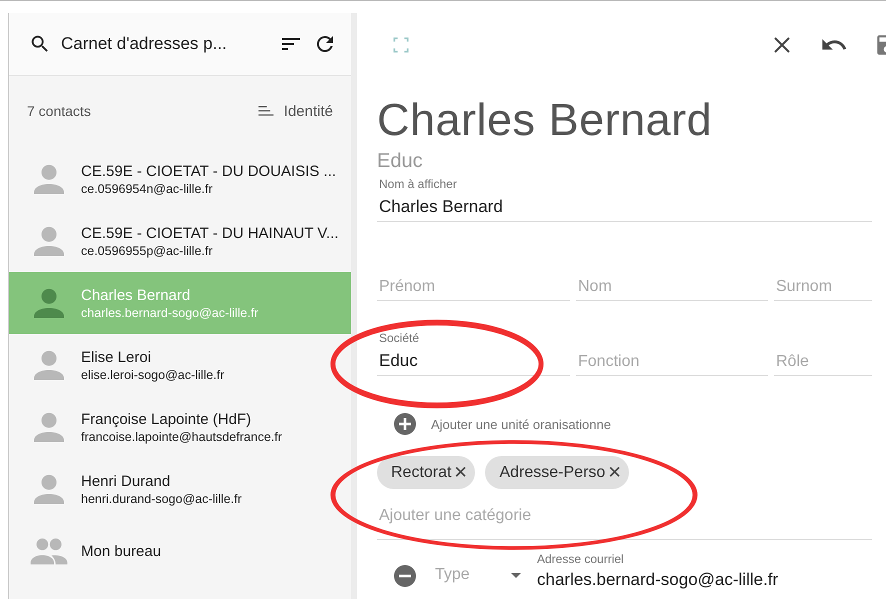  What do you see at coordinates (521, 424) in the screenshot?
I see `add-unit-link: Ajouter une unité oranisationne` at bounding box center [521, 424].